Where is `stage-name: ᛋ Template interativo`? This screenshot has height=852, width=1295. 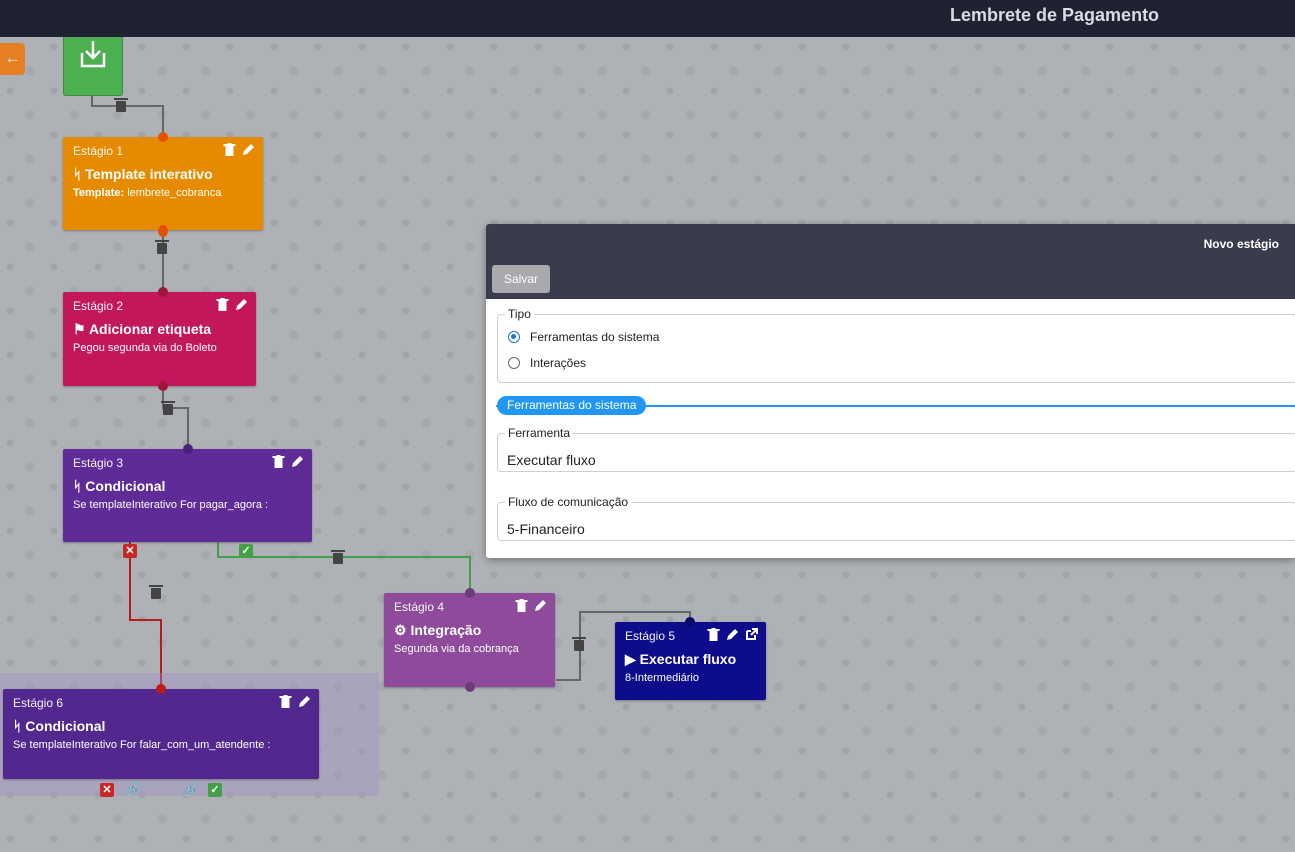 stage-name: ᛋ Template interativo is located at coordinates (143, 174).